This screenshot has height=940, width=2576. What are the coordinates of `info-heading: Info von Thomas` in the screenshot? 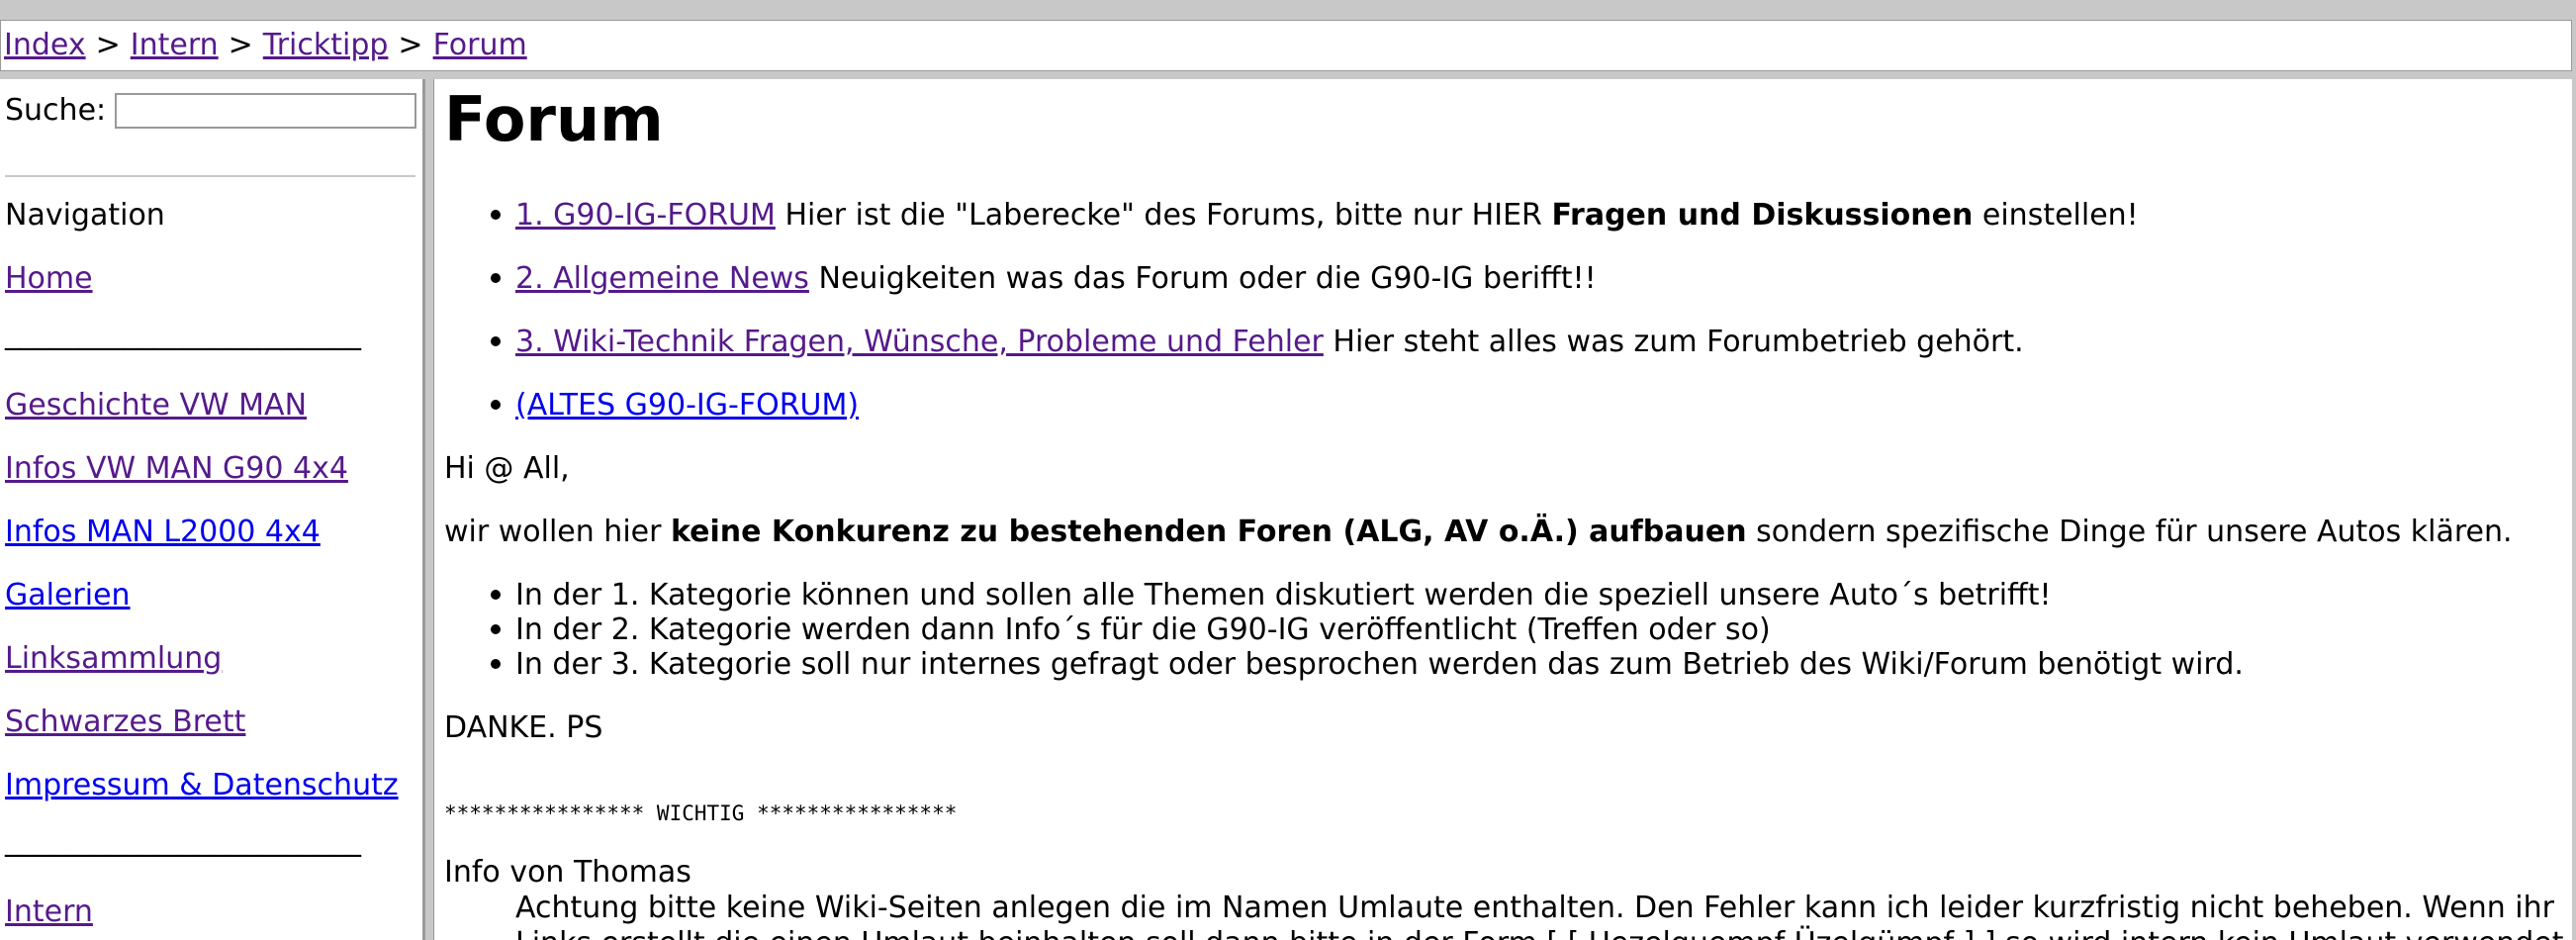 It's located at (568, 873).